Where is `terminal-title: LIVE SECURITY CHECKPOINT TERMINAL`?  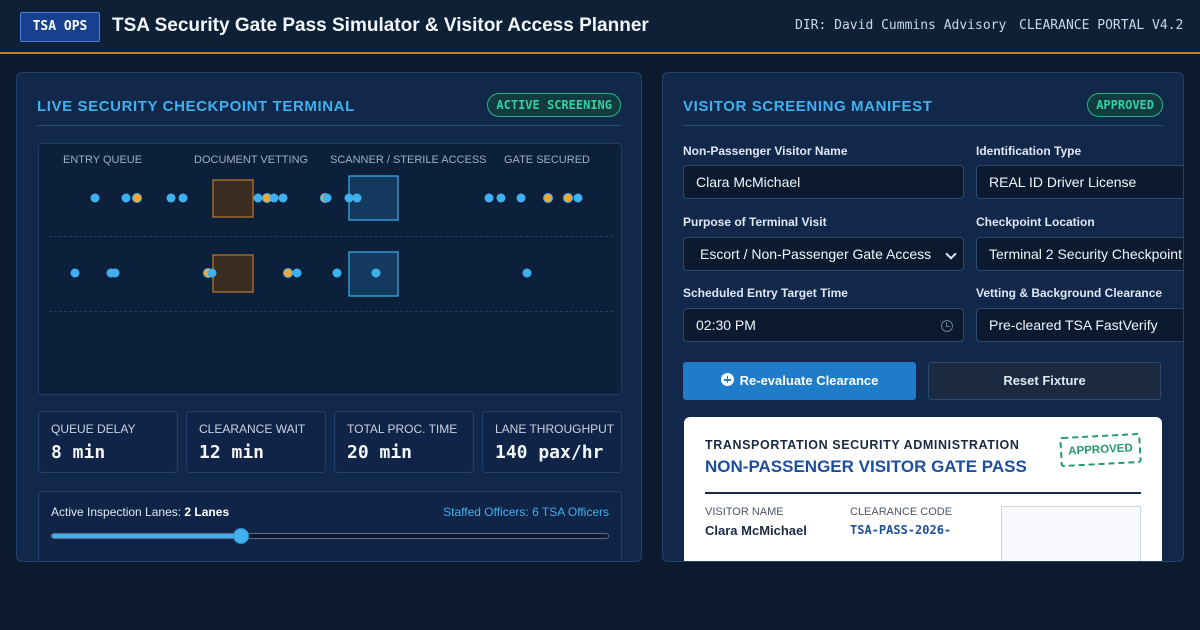
terminal-title: LIVE SECURITY CHECKPOINT TERMINAL is located at coordinates (196, 106).